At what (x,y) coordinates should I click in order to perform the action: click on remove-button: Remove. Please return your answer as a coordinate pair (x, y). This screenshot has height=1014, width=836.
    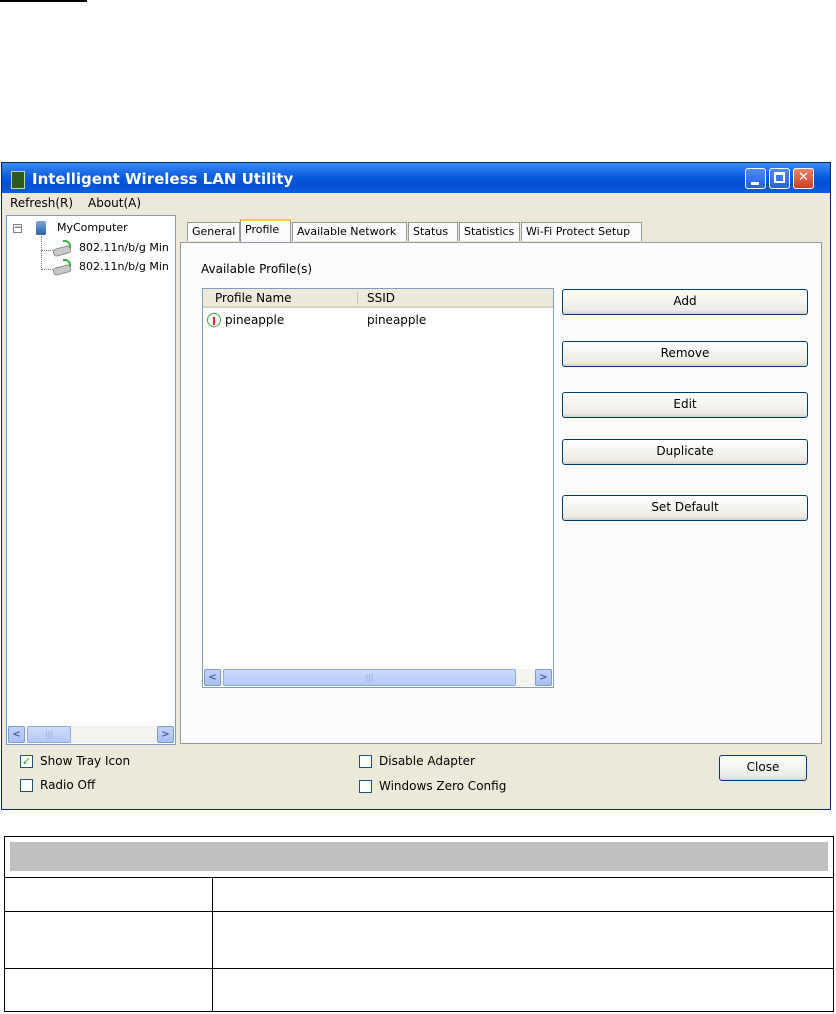
    Looking at the image, I should click on (685, 354).